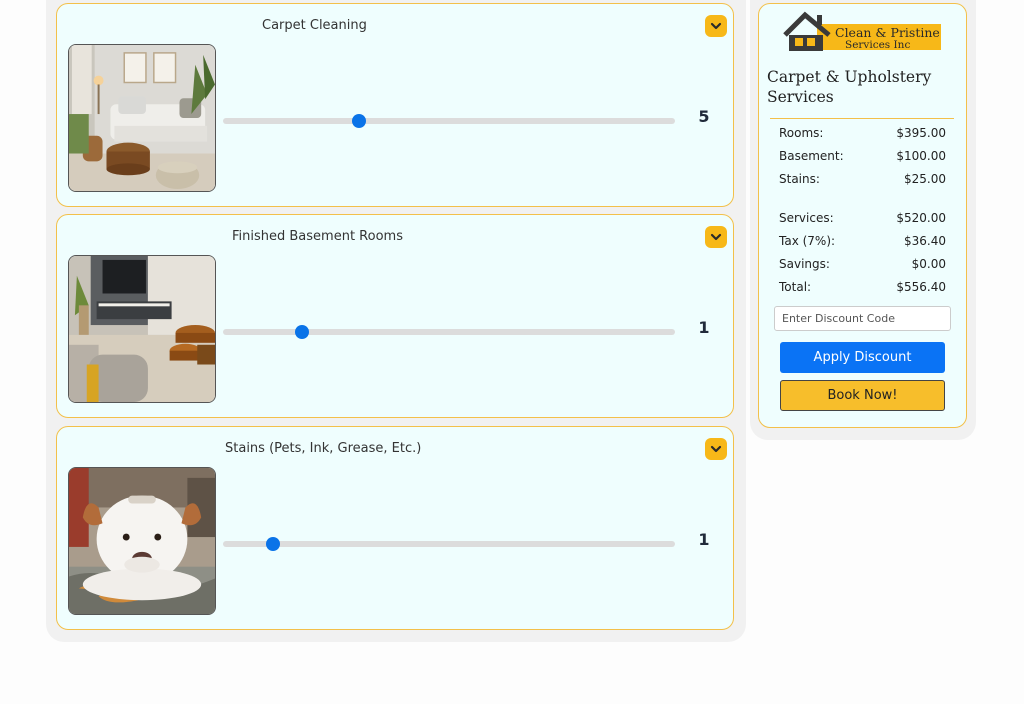  What do you see at coordinates (862, 268) in the screenshot?
I see `total-savings: Savings: $0.00` at bounding box center [862, 268].